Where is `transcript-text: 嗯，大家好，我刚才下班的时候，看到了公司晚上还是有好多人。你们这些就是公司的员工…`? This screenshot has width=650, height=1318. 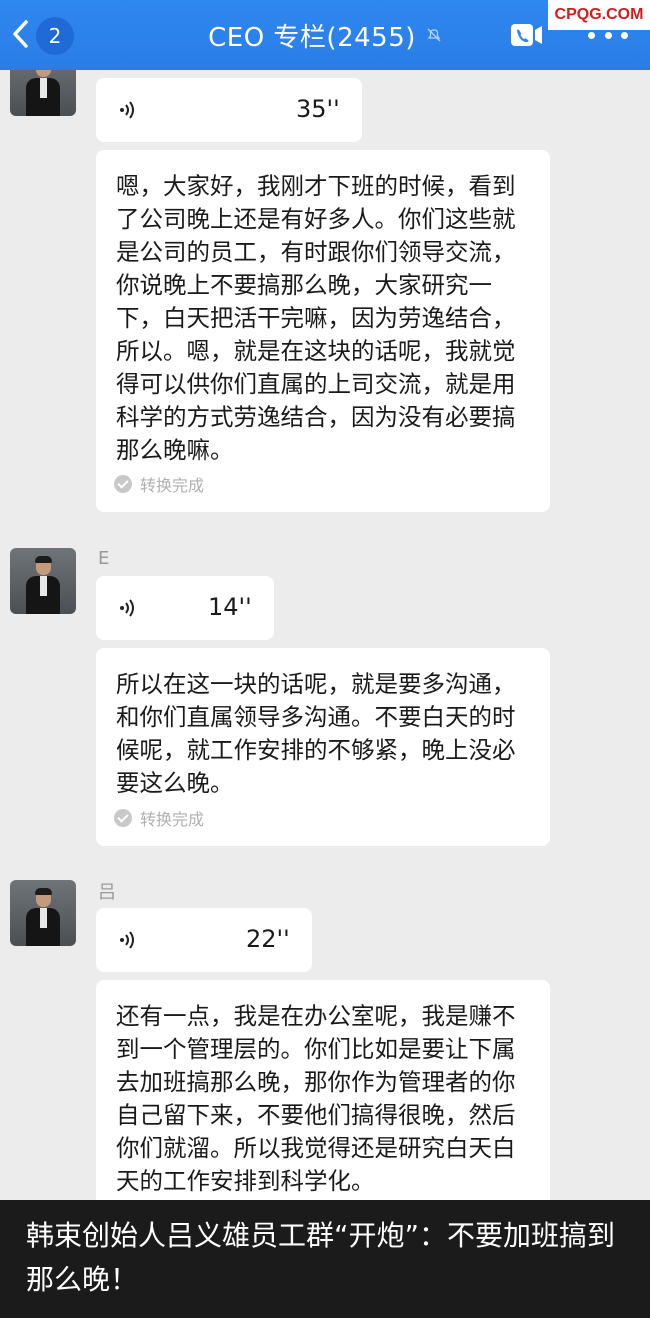 transcript-text: 嗯，大家好，我刚才下班的时候，看到了公司晚上还是有好多人。你们这些就是公司的员工… is located at coordinates (316, 318).